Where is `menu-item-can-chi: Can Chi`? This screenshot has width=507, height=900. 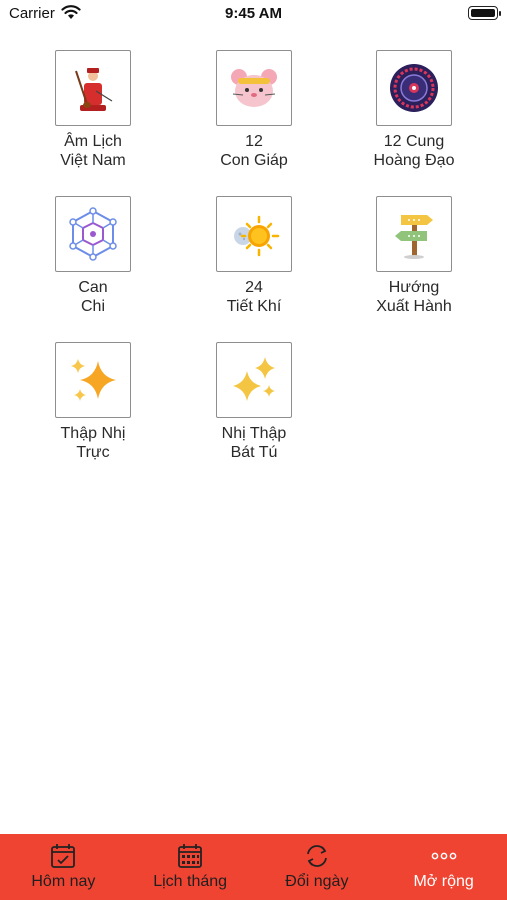
menu-item-can-chi: Can Chi is located at coordinates (92, 264).